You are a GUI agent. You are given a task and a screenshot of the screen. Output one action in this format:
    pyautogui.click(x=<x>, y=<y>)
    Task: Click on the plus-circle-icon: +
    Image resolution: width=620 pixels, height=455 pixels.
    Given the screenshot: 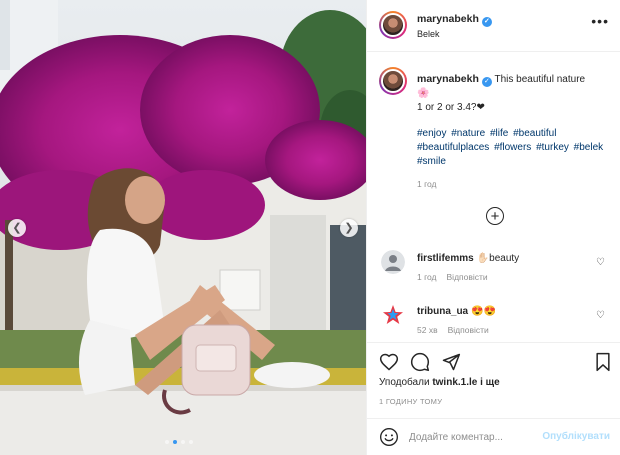 What is the action you would take?
    pyautogui.click(x=495, y=216)
    